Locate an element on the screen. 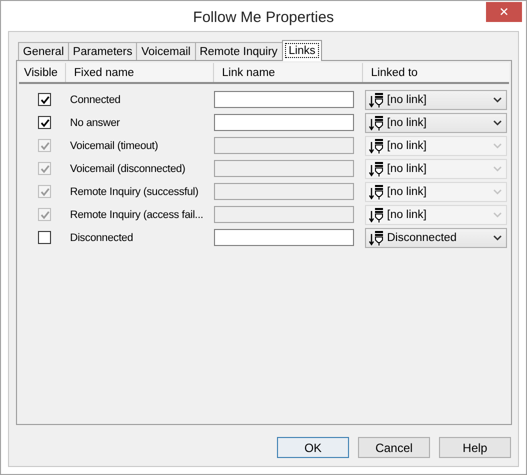 This screenshot has width=527, height=475. close-button: ✕ is located at coordinates (504, 12).